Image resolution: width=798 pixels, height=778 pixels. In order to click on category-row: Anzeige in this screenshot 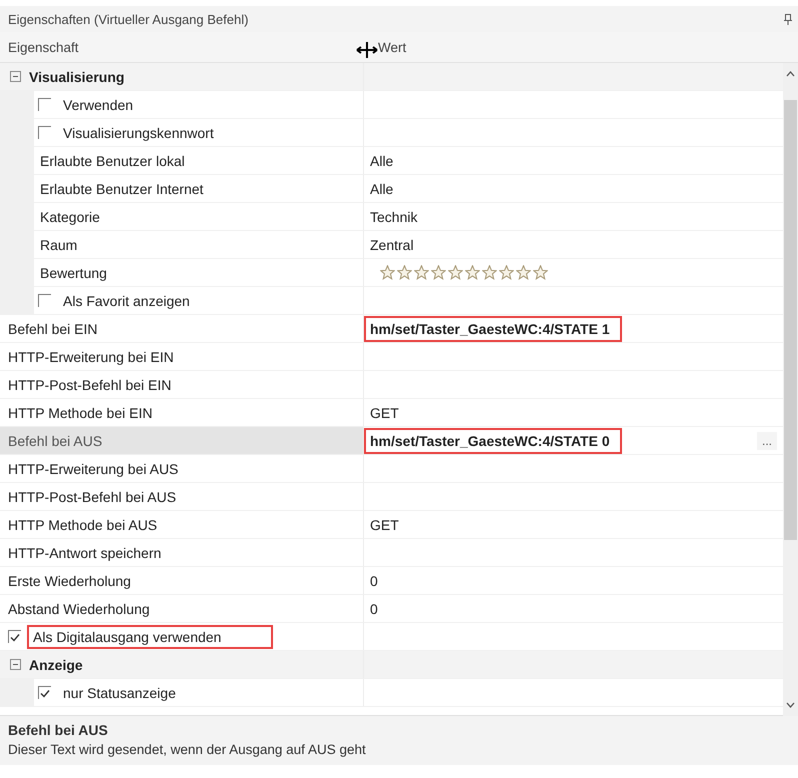, I will do `click(391, 665)`.